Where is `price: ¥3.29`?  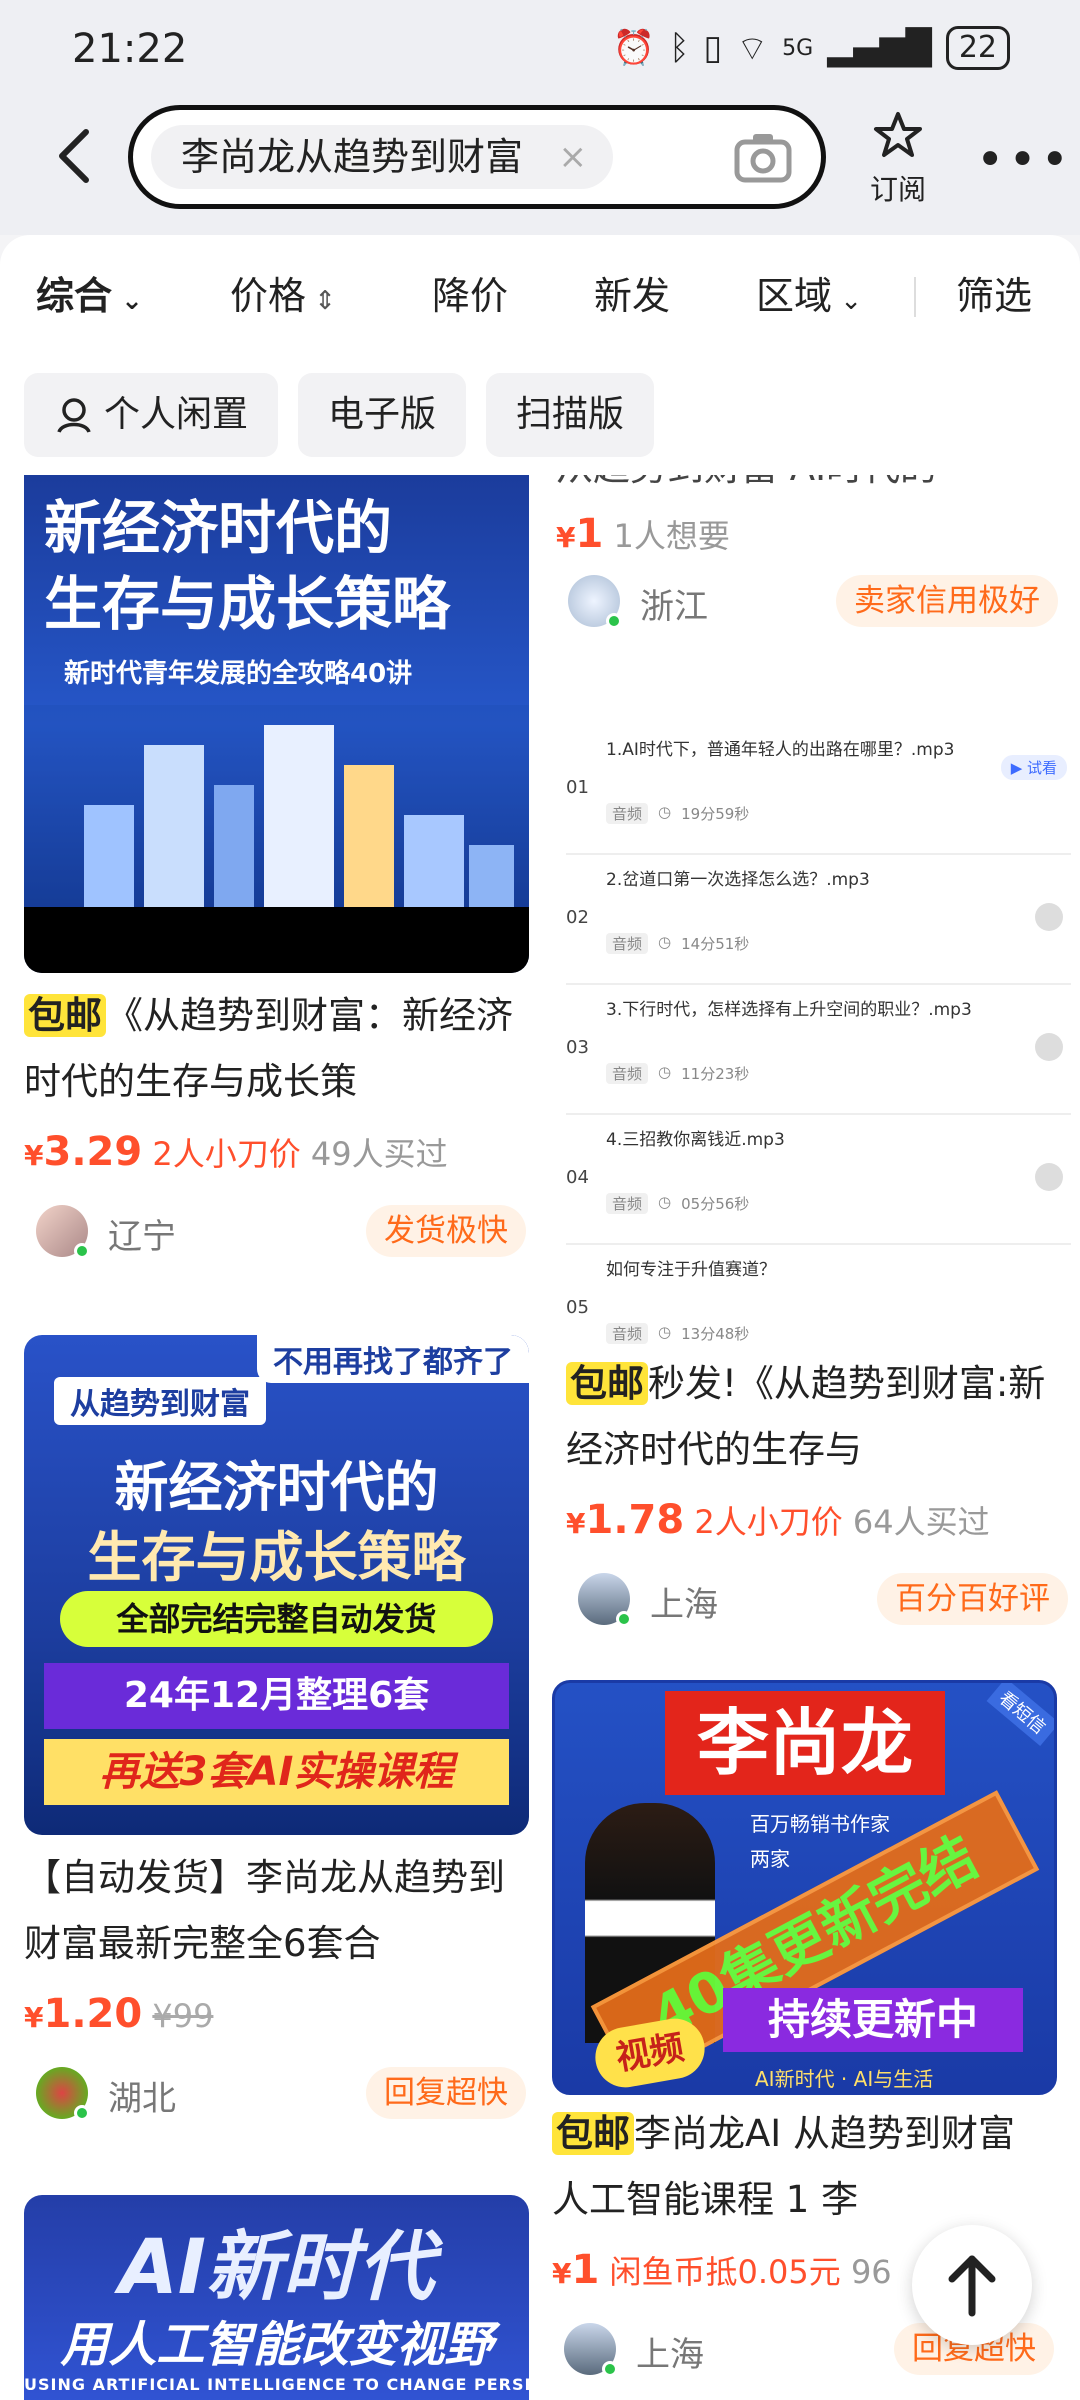 price: ¥3.29 is located at coordinates (83, 1152).